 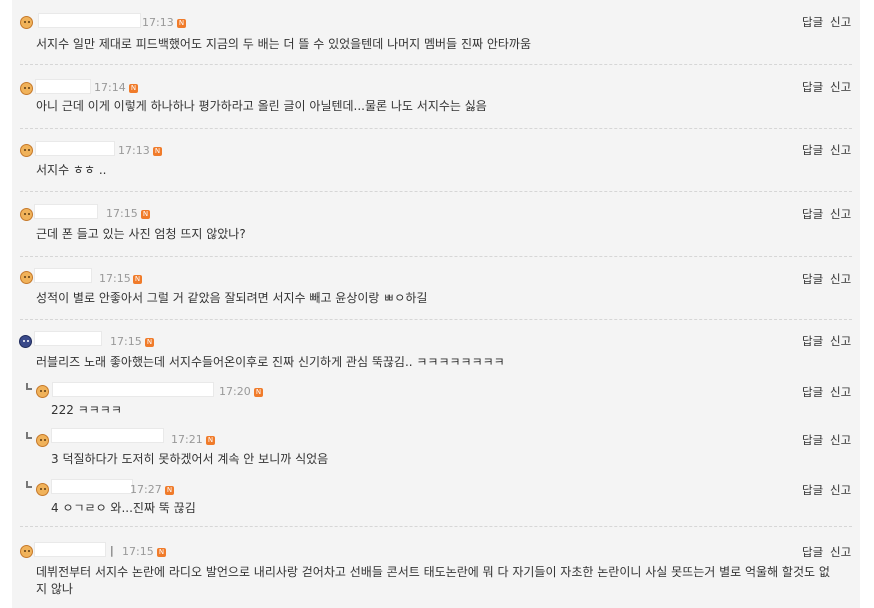 I want to click on comment-text: 3 덕질하다가 도저히 못하겠어서 계속 안 보니까 식었음, so click(x=190, y=459).